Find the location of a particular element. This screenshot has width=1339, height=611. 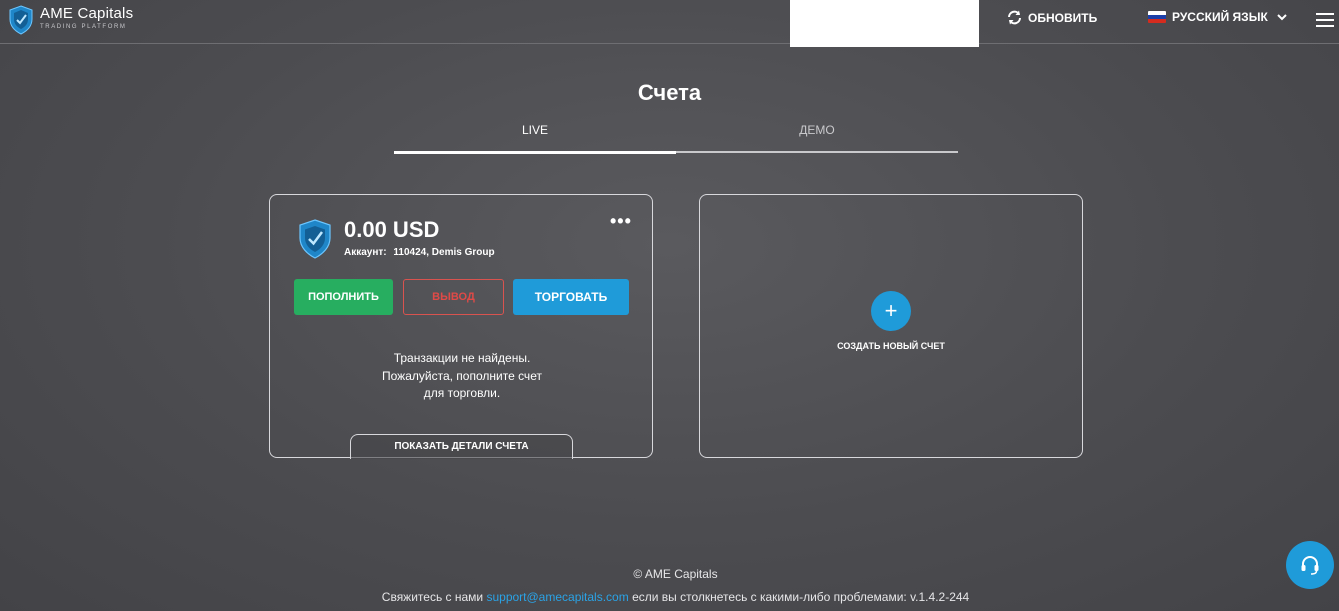

support-chat-button is located at coordinates (1310, 565).